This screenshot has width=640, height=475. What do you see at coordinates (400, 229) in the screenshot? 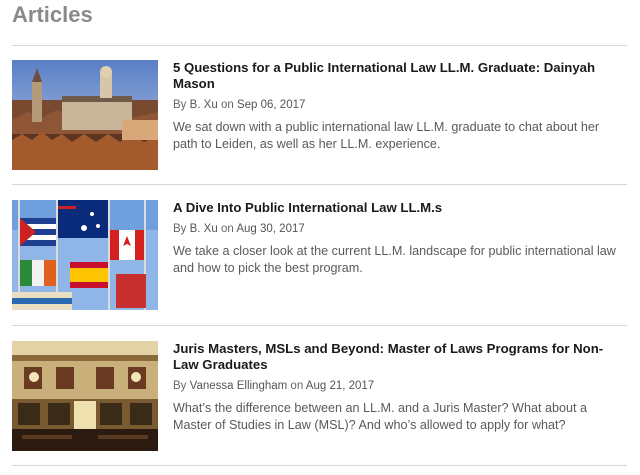
I see `article-byline: By B. Xu on Aug 30, 2017` at bounding box center [400, 229].